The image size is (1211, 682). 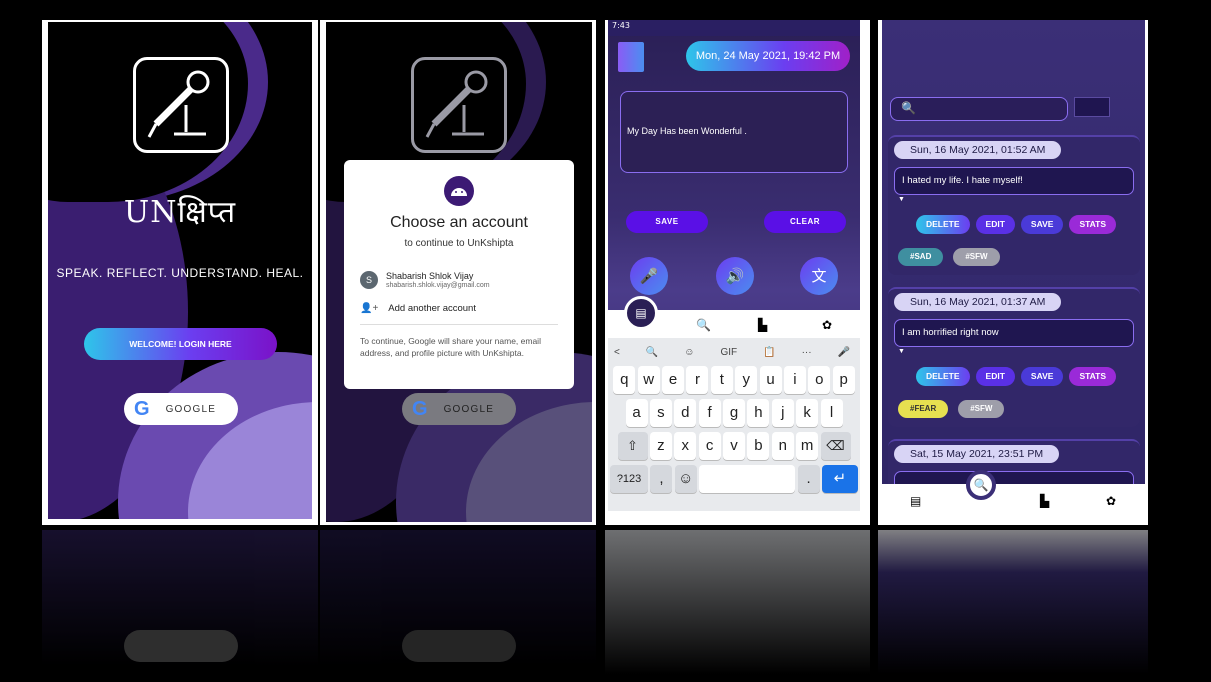 I want to click on enter-key: ↵, so click(x=839, y=479).